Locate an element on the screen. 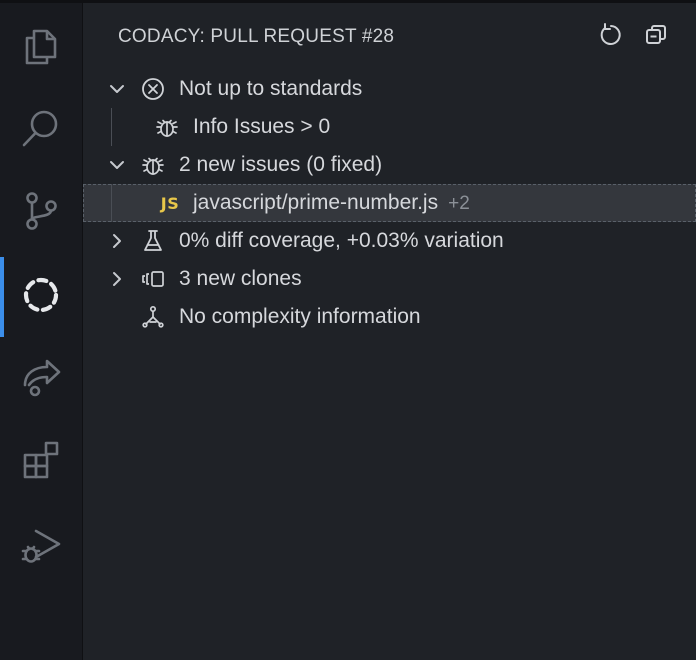  tree-item-label: No complexity information is located at coordinates (300, 316).